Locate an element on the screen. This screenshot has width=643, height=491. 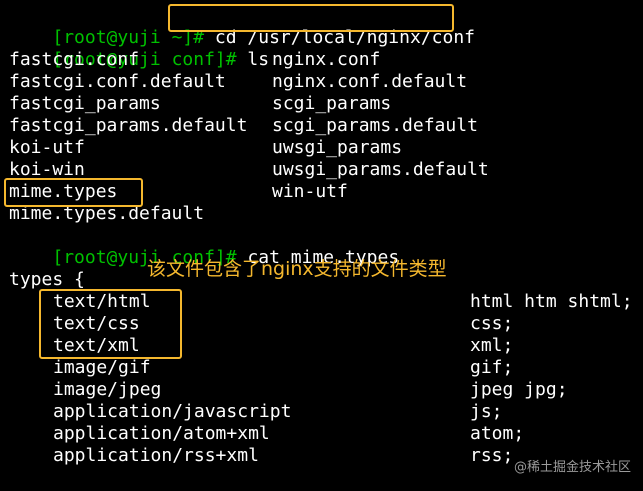
ls-entry: fastcgi_params is located at coordinates (85, 103).